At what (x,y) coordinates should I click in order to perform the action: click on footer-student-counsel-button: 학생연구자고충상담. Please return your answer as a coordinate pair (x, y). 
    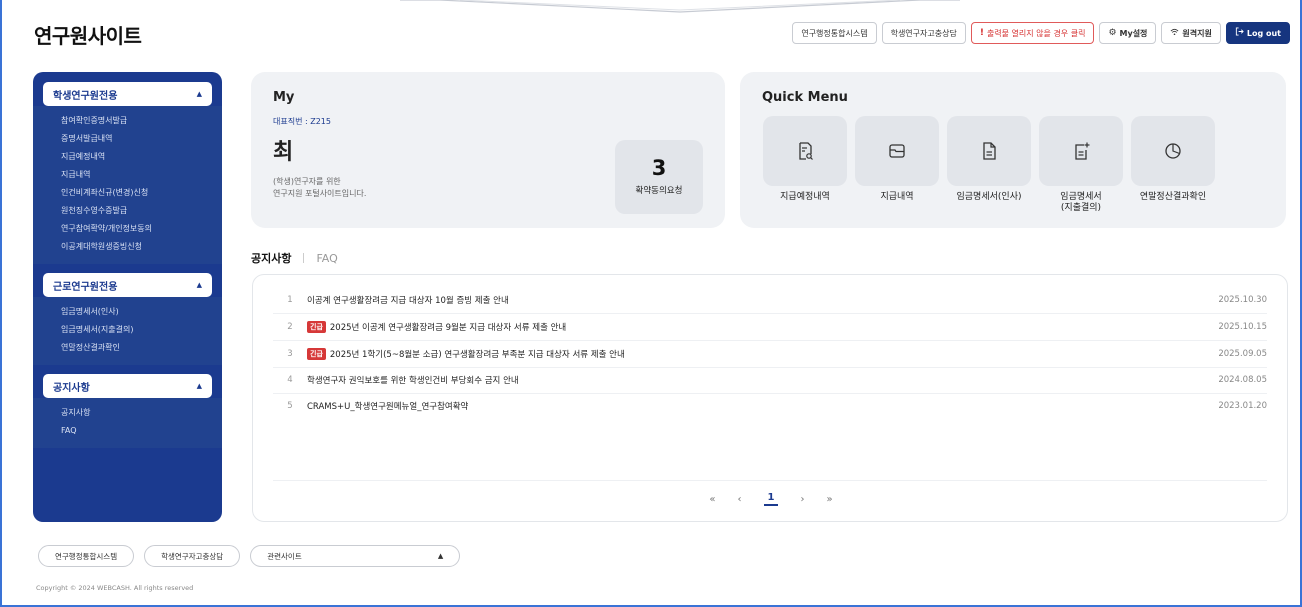
    Looking at the image, I should click on (192, 556).